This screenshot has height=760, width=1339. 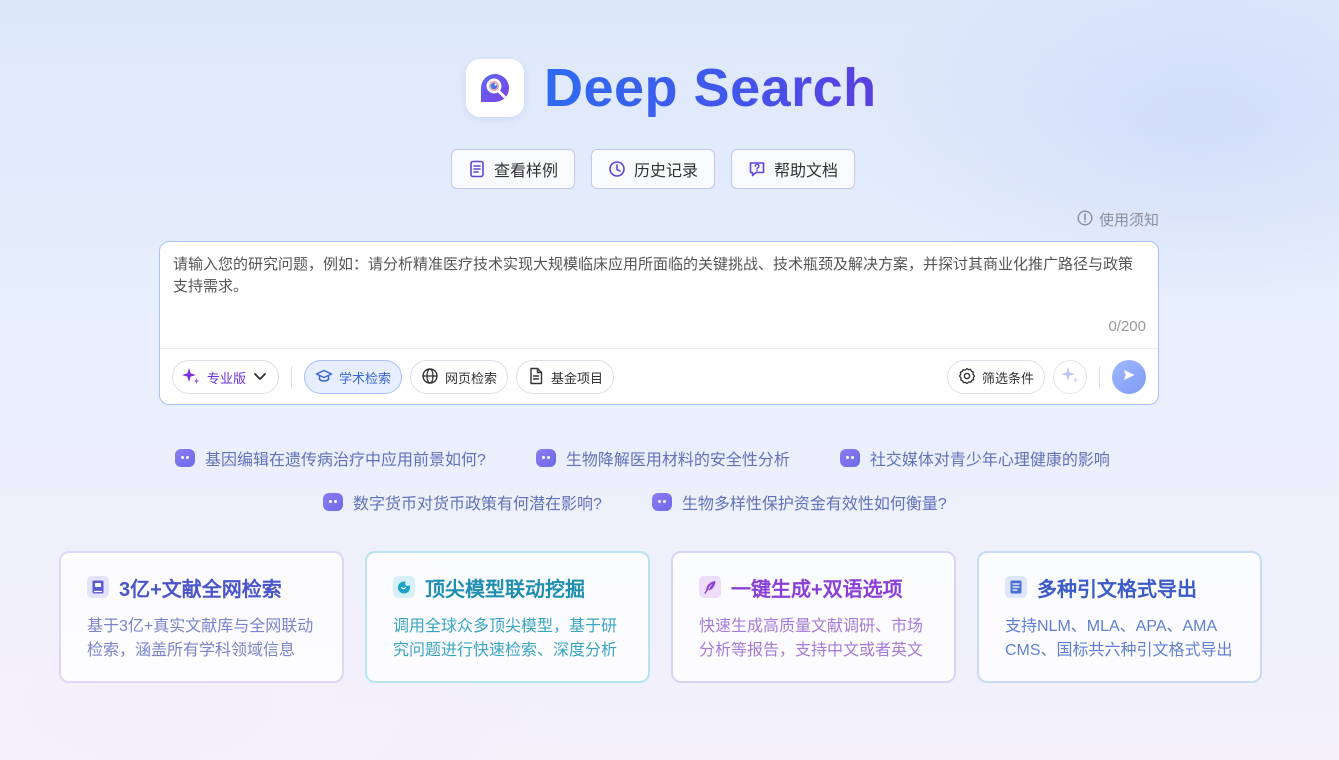 I want to click on graduation-cap-icon, so click(x=324, y=377).